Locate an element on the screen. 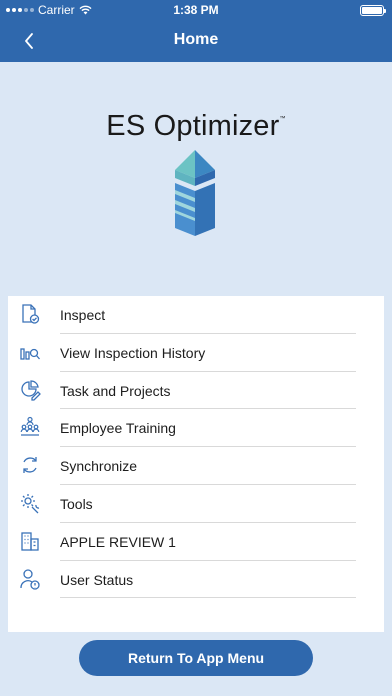 This screenshot has width=392, height=696. menu-item-view-inspection-history: View Inspection History is located at coordinates (196, 353).